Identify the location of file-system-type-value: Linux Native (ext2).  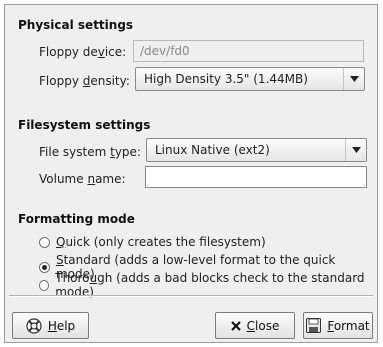
(212, 150).